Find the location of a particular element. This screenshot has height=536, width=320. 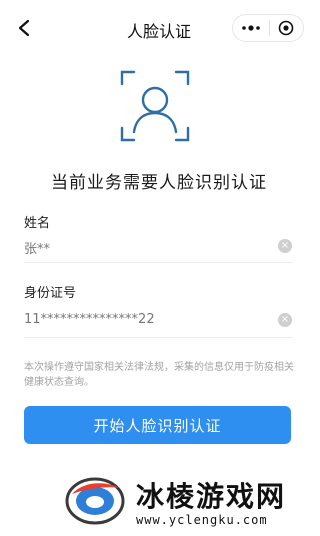

close-button is located at coordinates (286, 28).